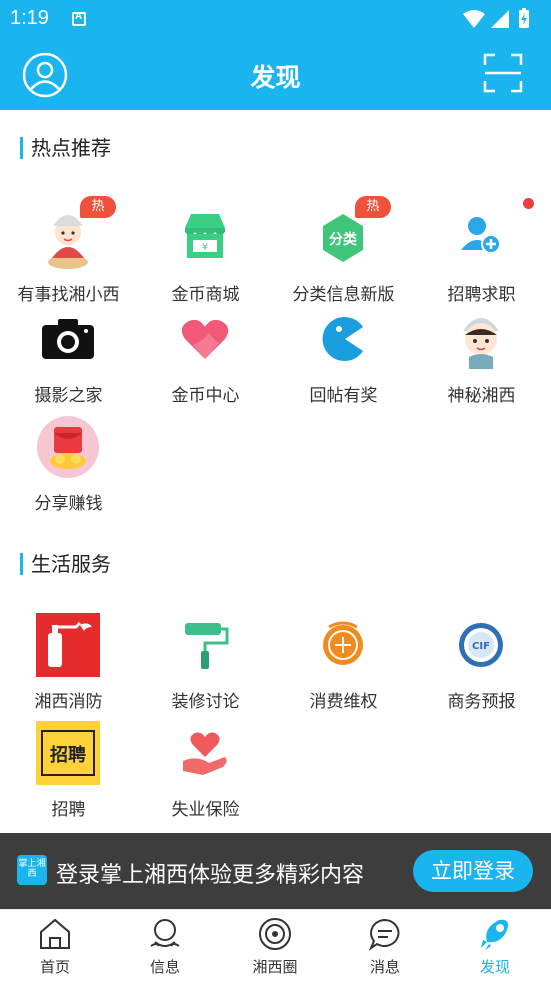 This screenshot has height=981, width=551. What do you see at coordinates (205, 339) in the screenshot?
I see `heart-icon` at bounding box center [205, 339].